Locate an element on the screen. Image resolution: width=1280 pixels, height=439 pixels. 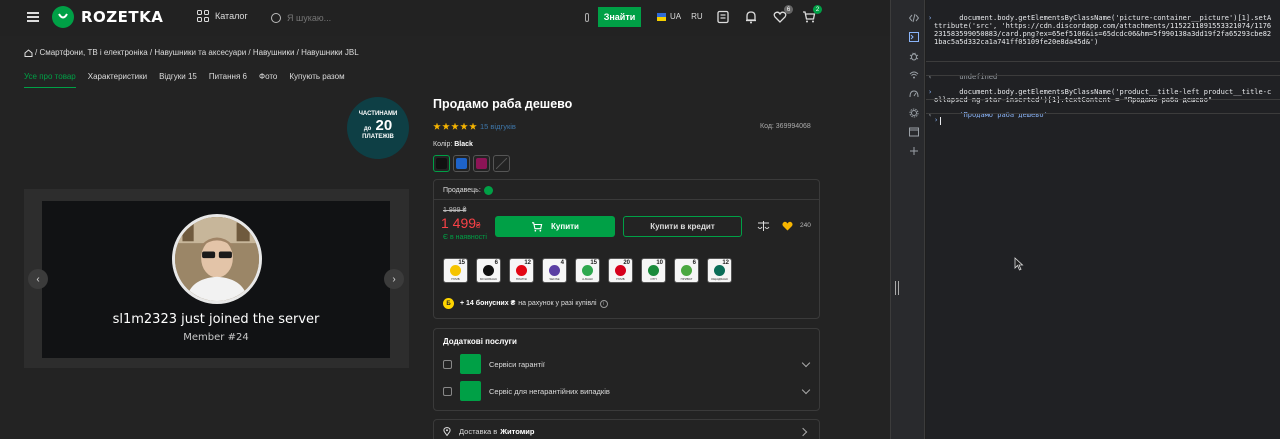
service-item-warranty: Сервіси гарантії is located at coordinates (628, 364).